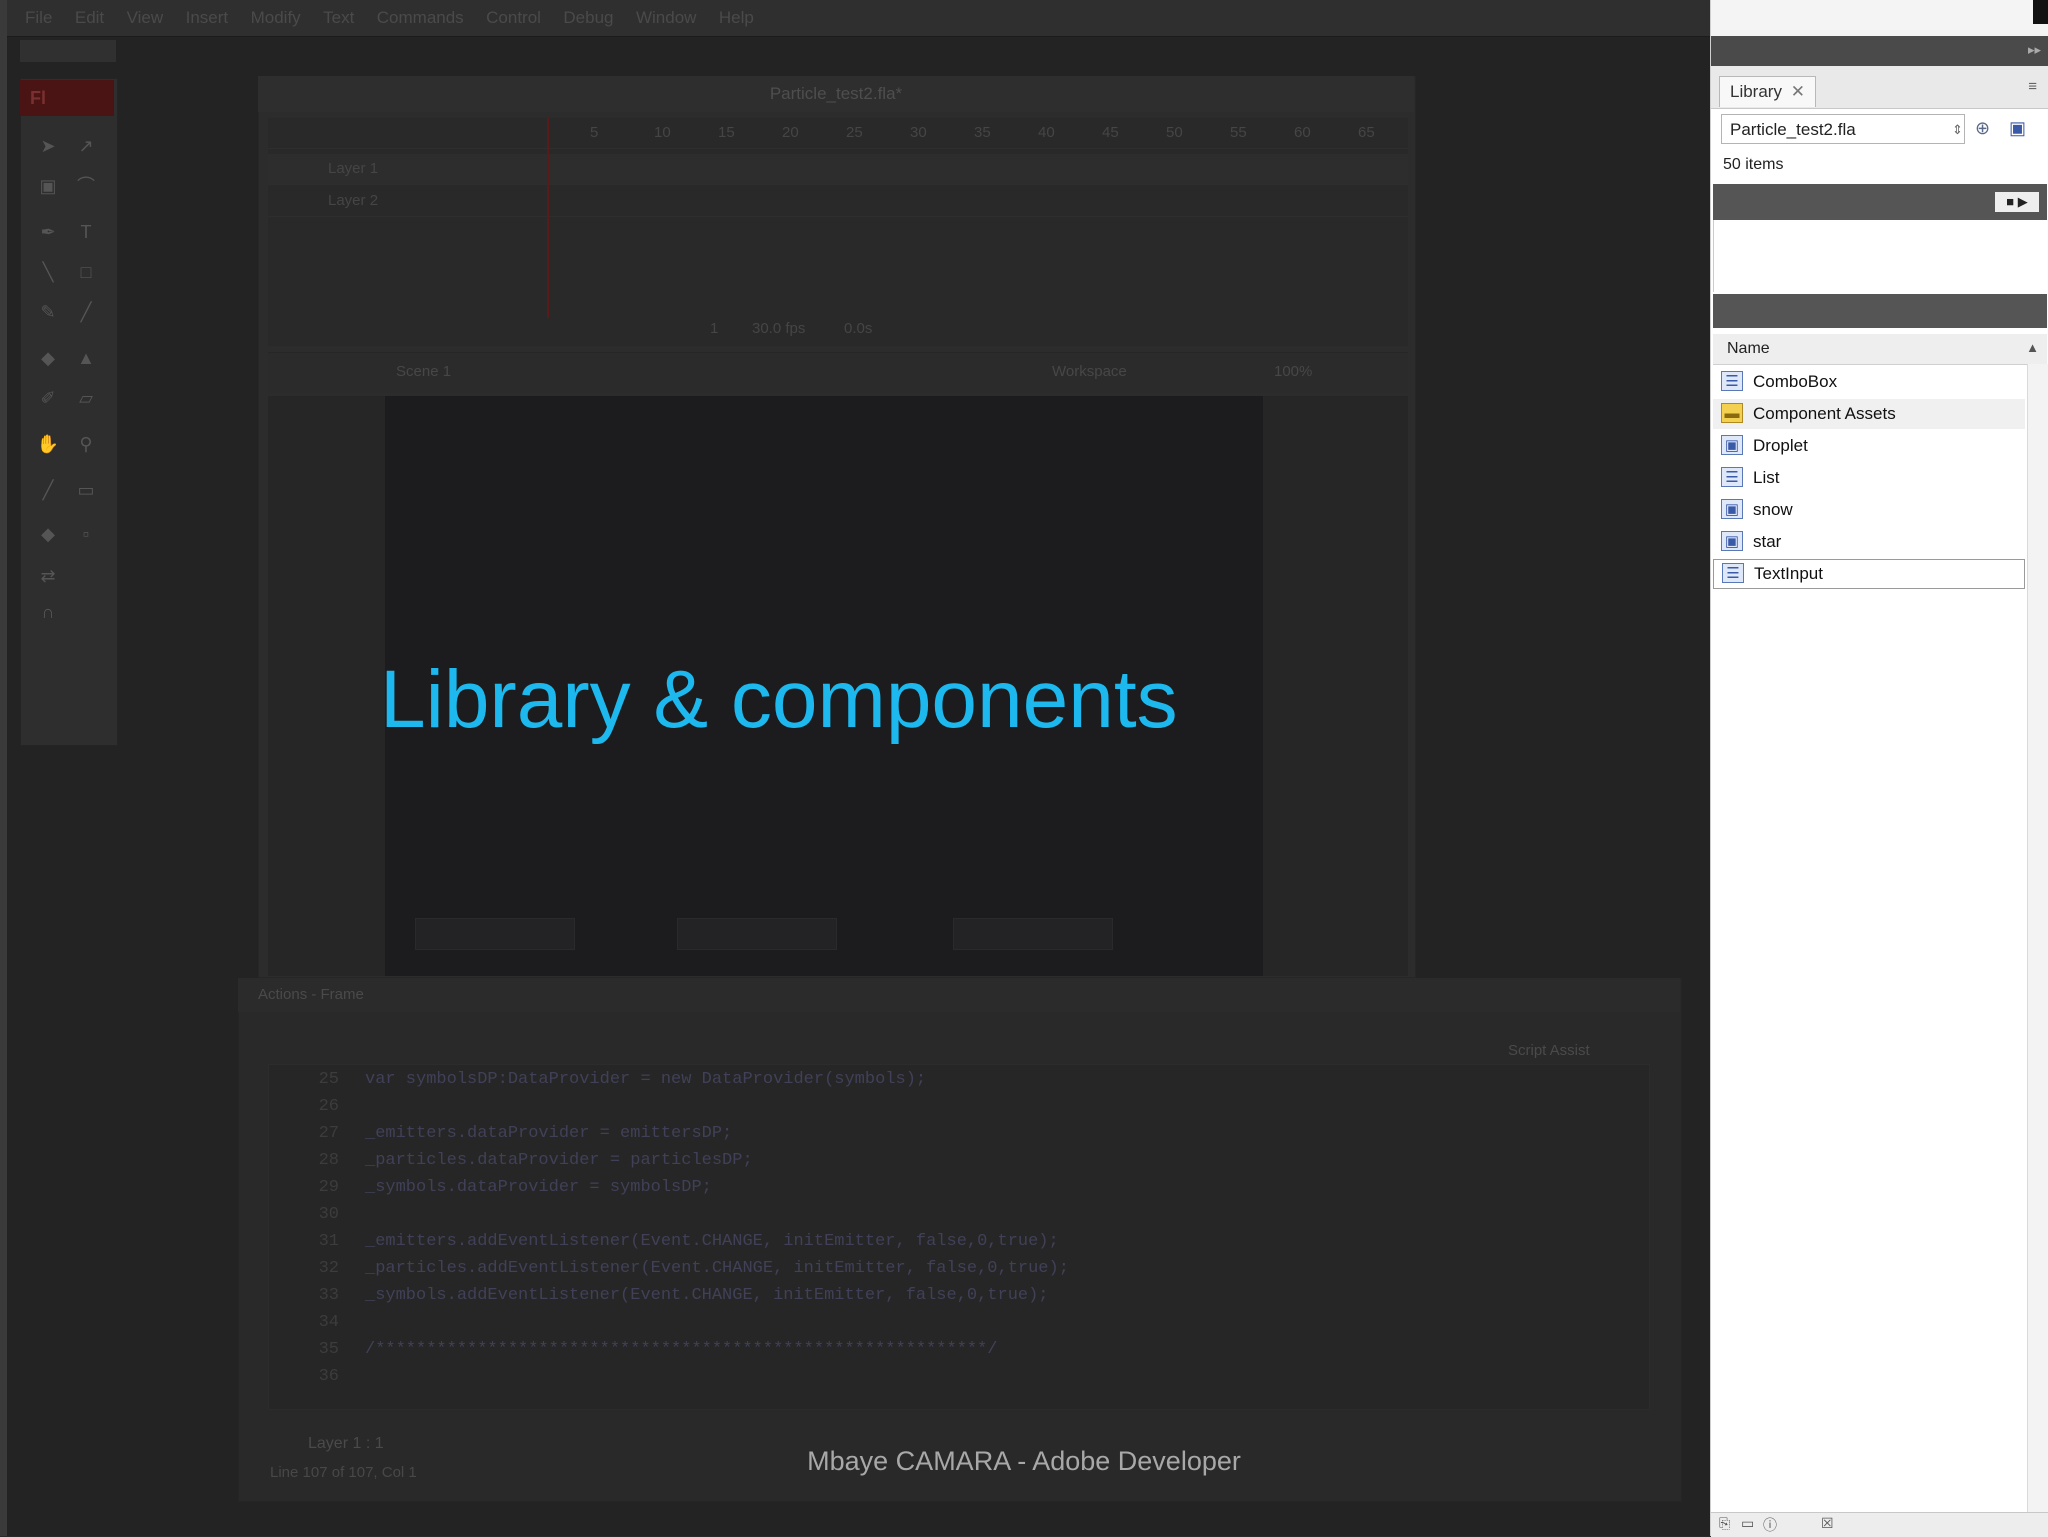 The image size is (2048, 1537). Describe the element at coordinates (86, 146) in the screenshot. I see `subselection-tool-icon: ↗` at that location.